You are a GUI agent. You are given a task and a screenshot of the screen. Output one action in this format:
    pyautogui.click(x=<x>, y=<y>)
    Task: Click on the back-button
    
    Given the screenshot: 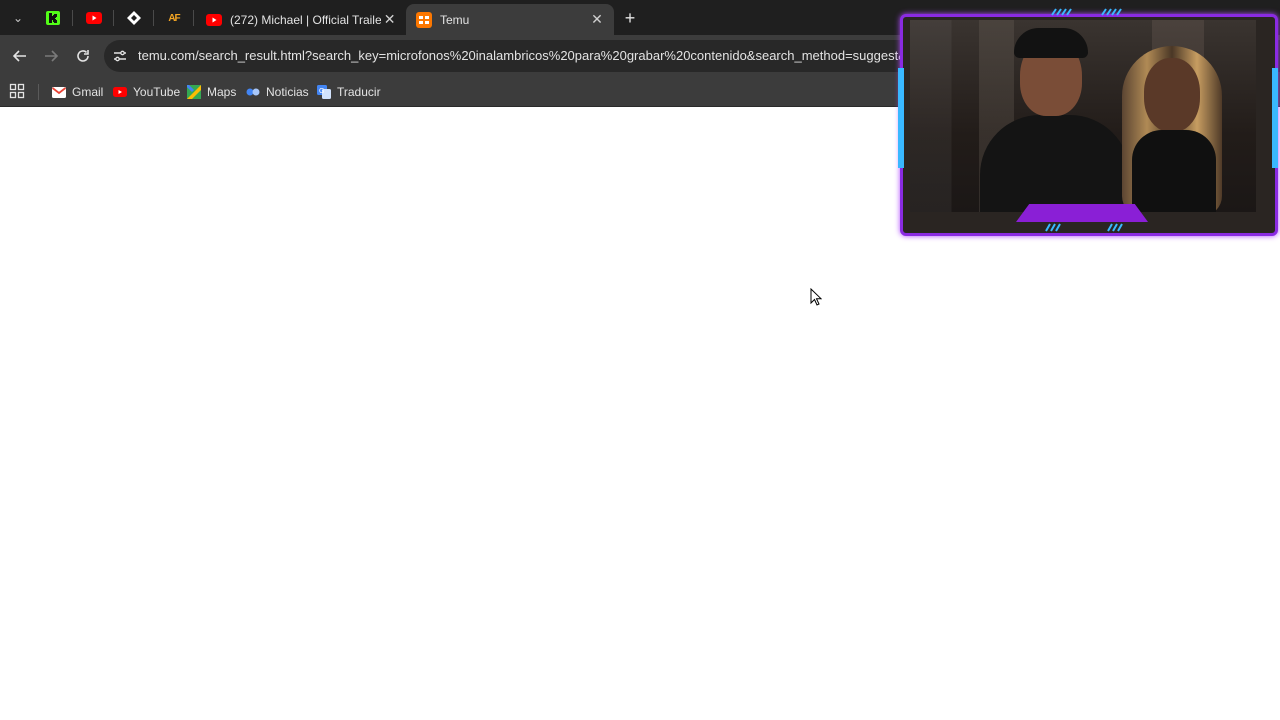 What is the action you would take?
    pyautogui.click(x=20, y=56)
    